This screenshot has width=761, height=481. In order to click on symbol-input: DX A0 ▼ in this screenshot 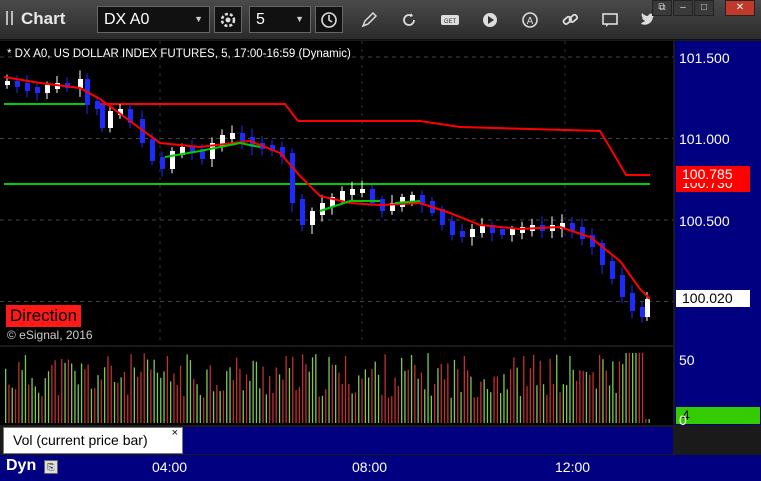, I will do `click(153, 19)`.